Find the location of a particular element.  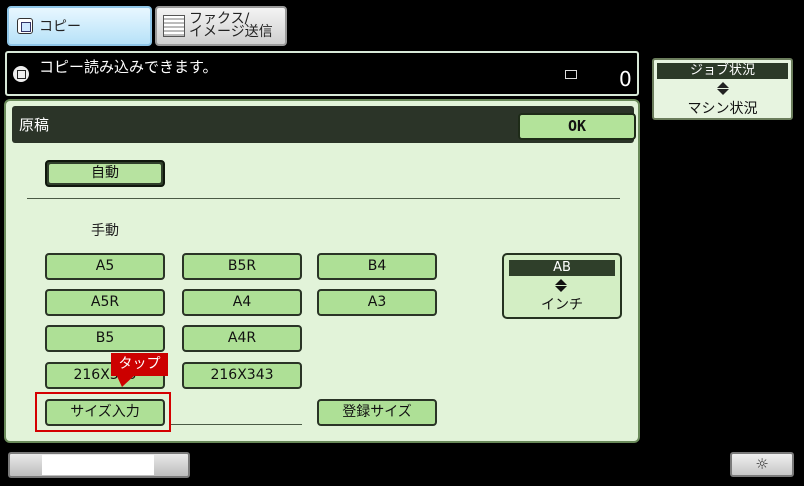

tap-highlight-frame is located at coordinates (103, 412).